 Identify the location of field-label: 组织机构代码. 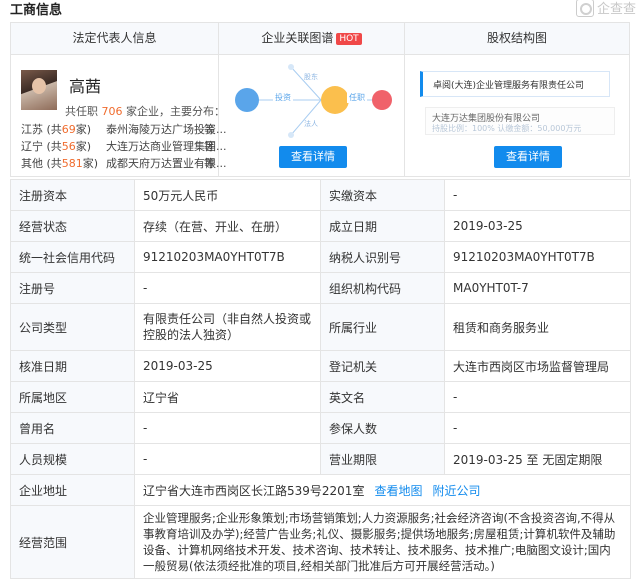
(382, 288).